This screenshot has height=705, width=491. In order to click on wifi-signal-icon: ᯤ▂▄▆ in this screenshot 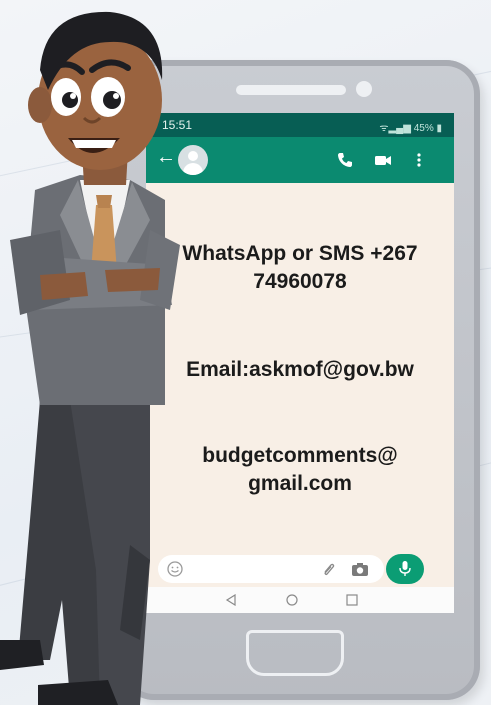, I will do `click(396, 128)`.